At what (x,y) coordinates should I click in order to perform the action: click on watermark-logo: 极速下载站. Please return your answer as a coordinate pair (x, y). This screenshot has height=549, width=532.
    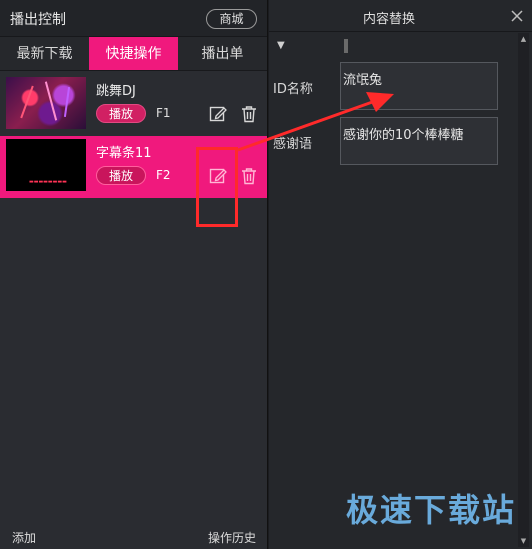
    Looking at the image, I should click on (430, 510).